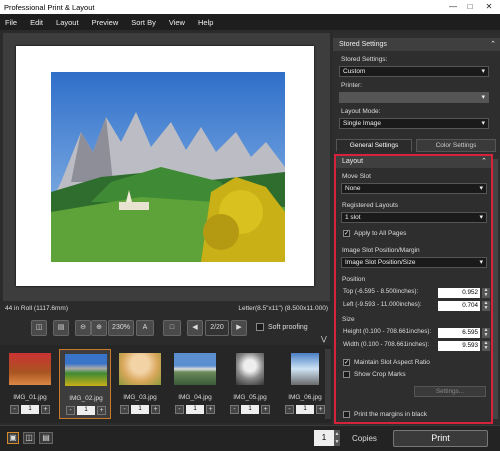 The image size is (500, 451). I want to click on soft-proofing-checkbox, so click(260, 327).